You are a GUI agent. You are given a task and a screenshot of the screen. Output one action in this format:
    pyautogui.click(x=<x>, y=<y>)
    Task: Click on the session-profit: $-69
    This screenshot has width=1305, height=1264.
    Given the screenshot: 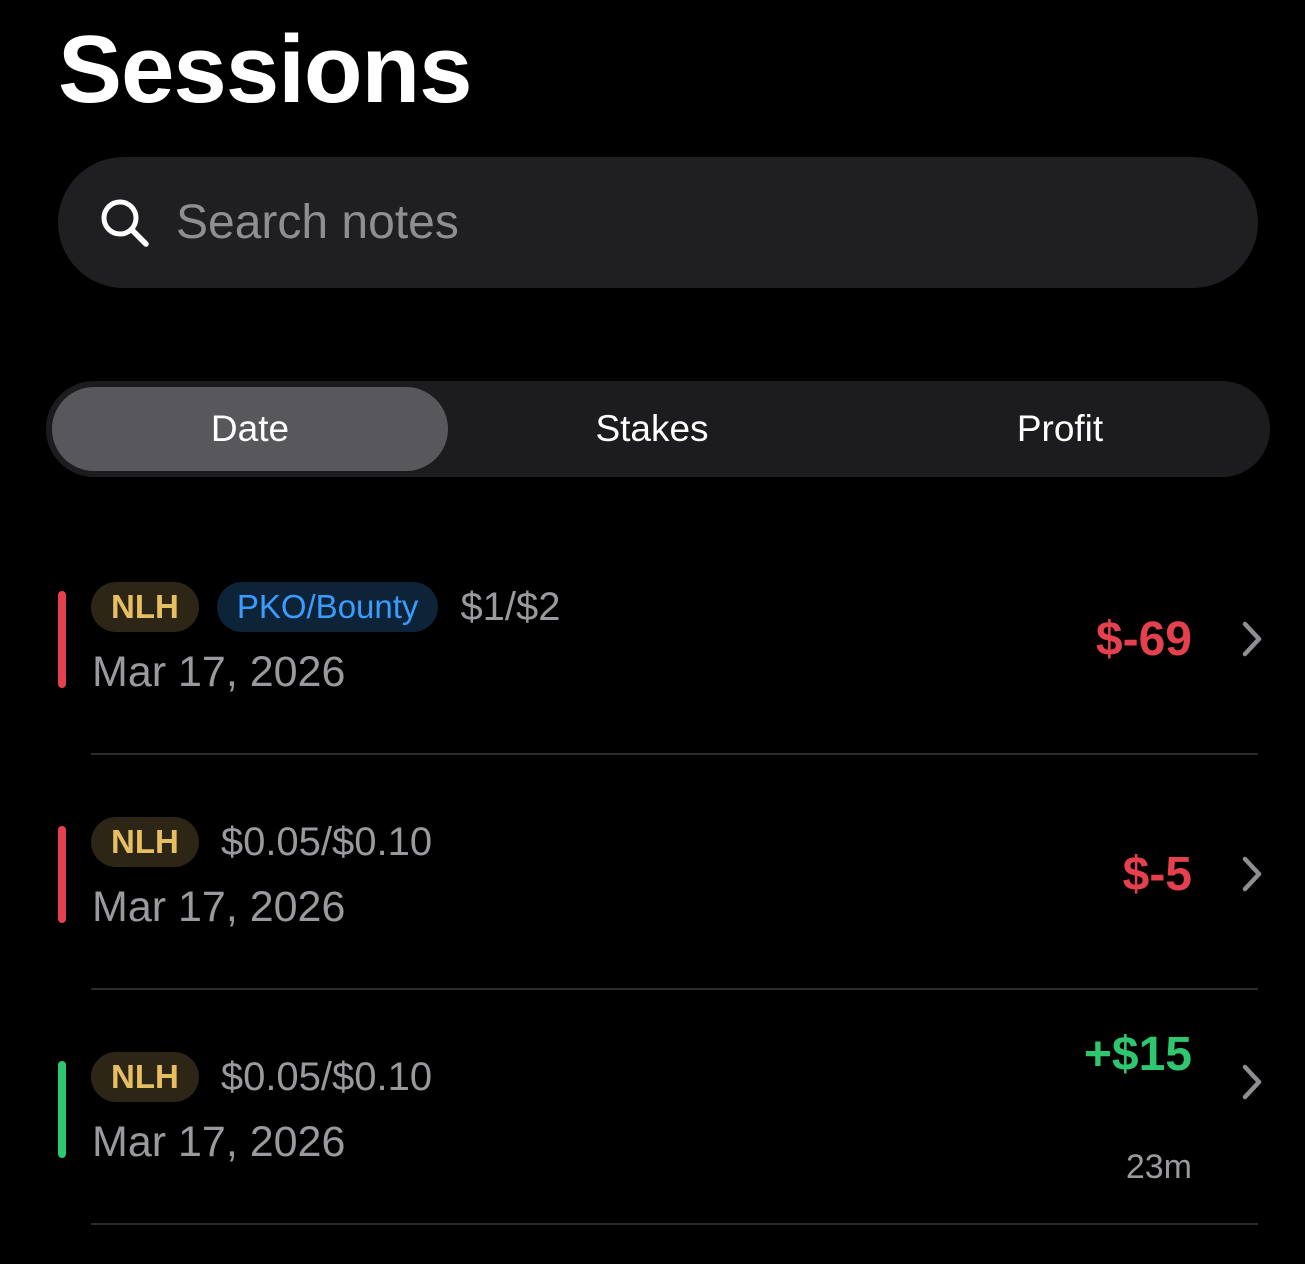 What is the action you would take?
    pyautogui.click(x=1143, y=639)
    